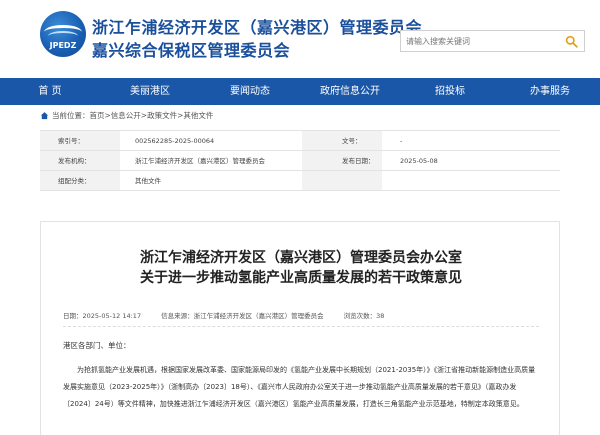  Describe the element at coordinates (342, 140) in the screenshot. I see `docno-label: 文号：` at that location.